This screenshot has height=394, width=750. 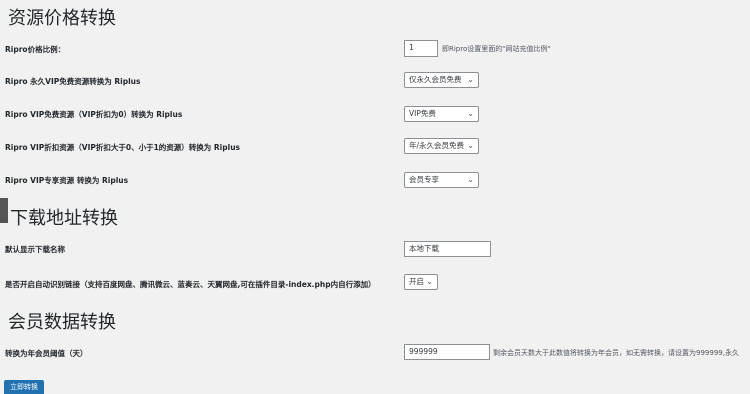 What do you see at coordinates (35, 49) in the screenshot?
I see `price-ratio-label: Ripro价格比例：` at bounding box center [35, 49].